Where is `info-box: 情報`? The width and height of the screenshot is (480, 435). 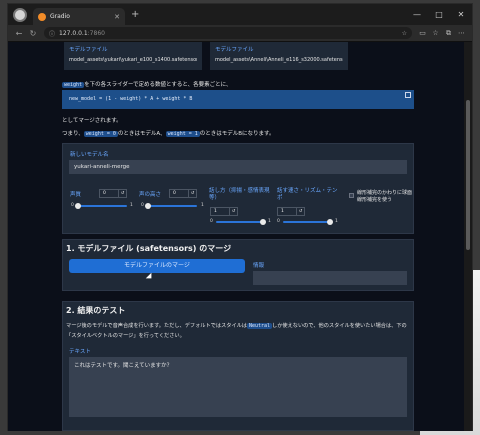
info-box: 情報 is located at coordinates (330, 273).